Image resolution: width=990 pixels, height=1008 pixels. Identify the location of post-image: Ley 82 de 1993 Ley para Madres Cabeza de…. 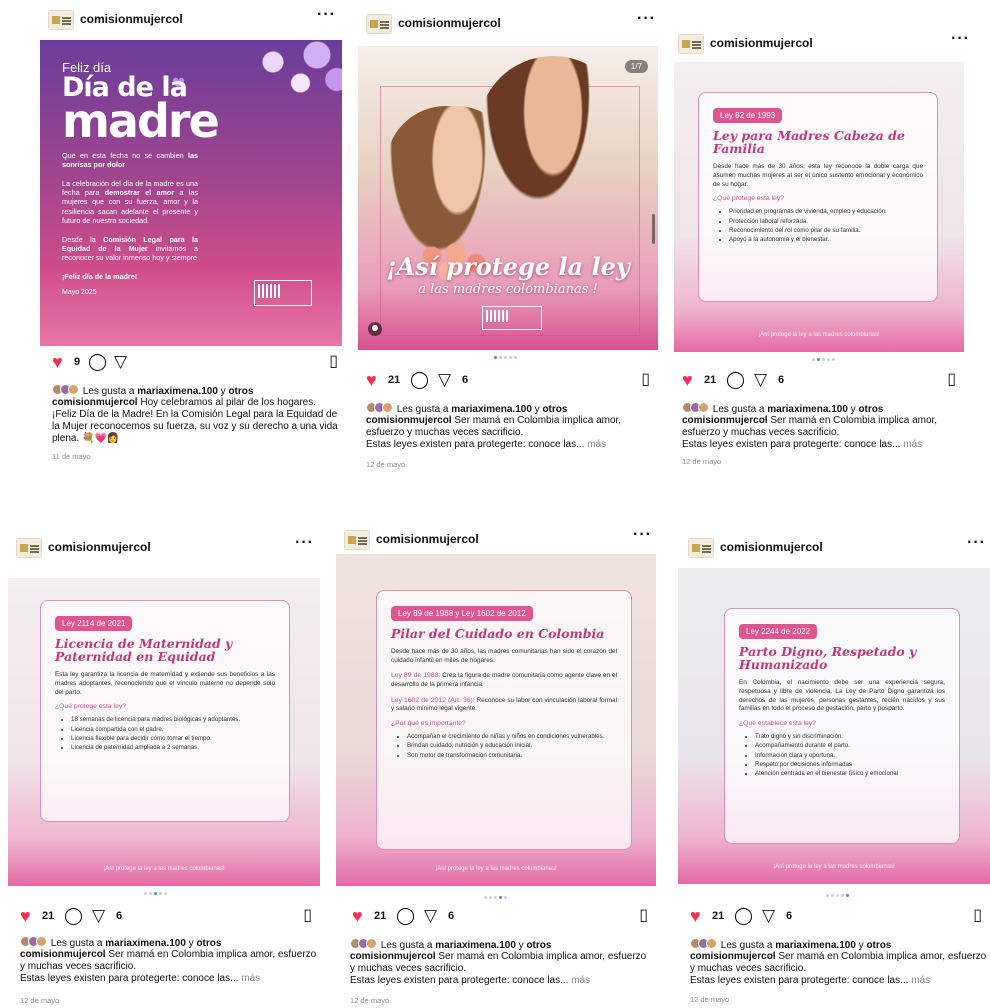
(819, 207).